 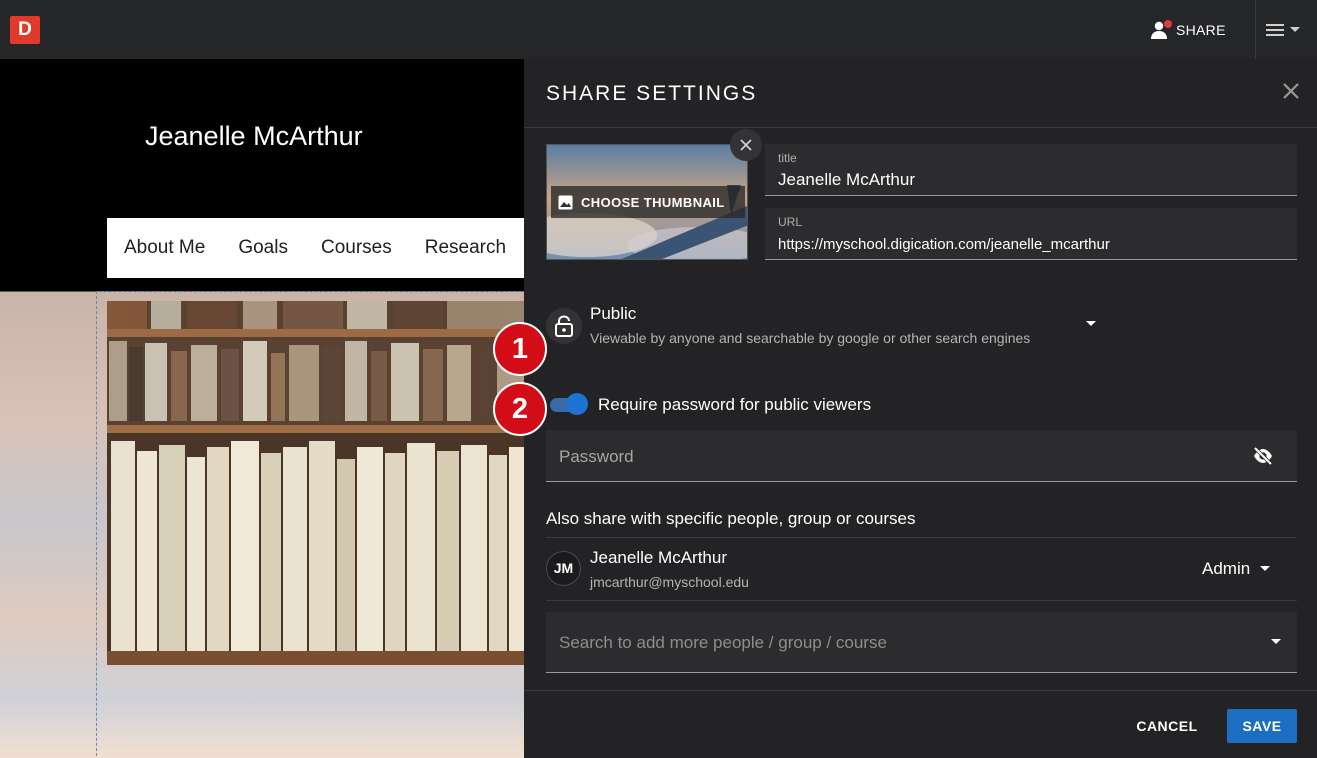 I want to click on lock-open-icon, so click(x=564, y=326).